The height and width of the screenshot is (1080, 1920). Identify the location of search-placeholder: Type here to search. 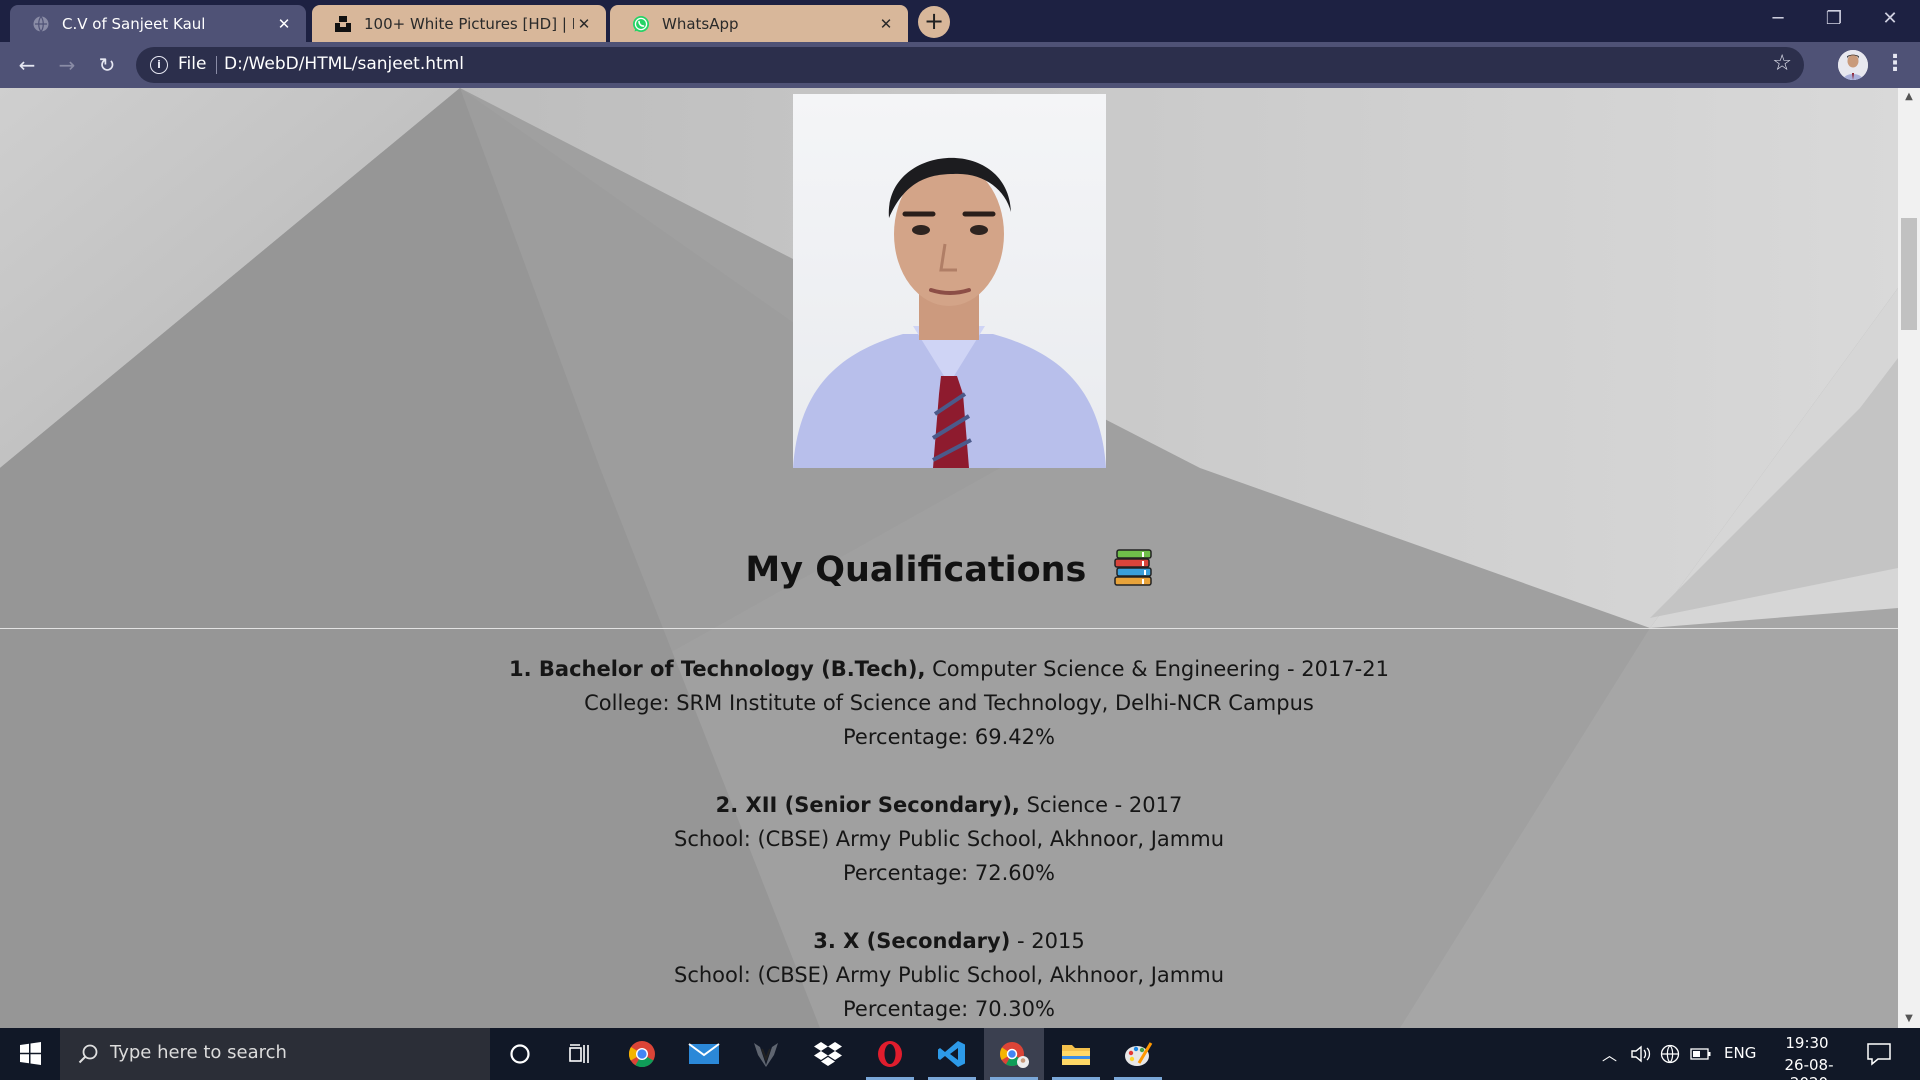
(198, 1052).